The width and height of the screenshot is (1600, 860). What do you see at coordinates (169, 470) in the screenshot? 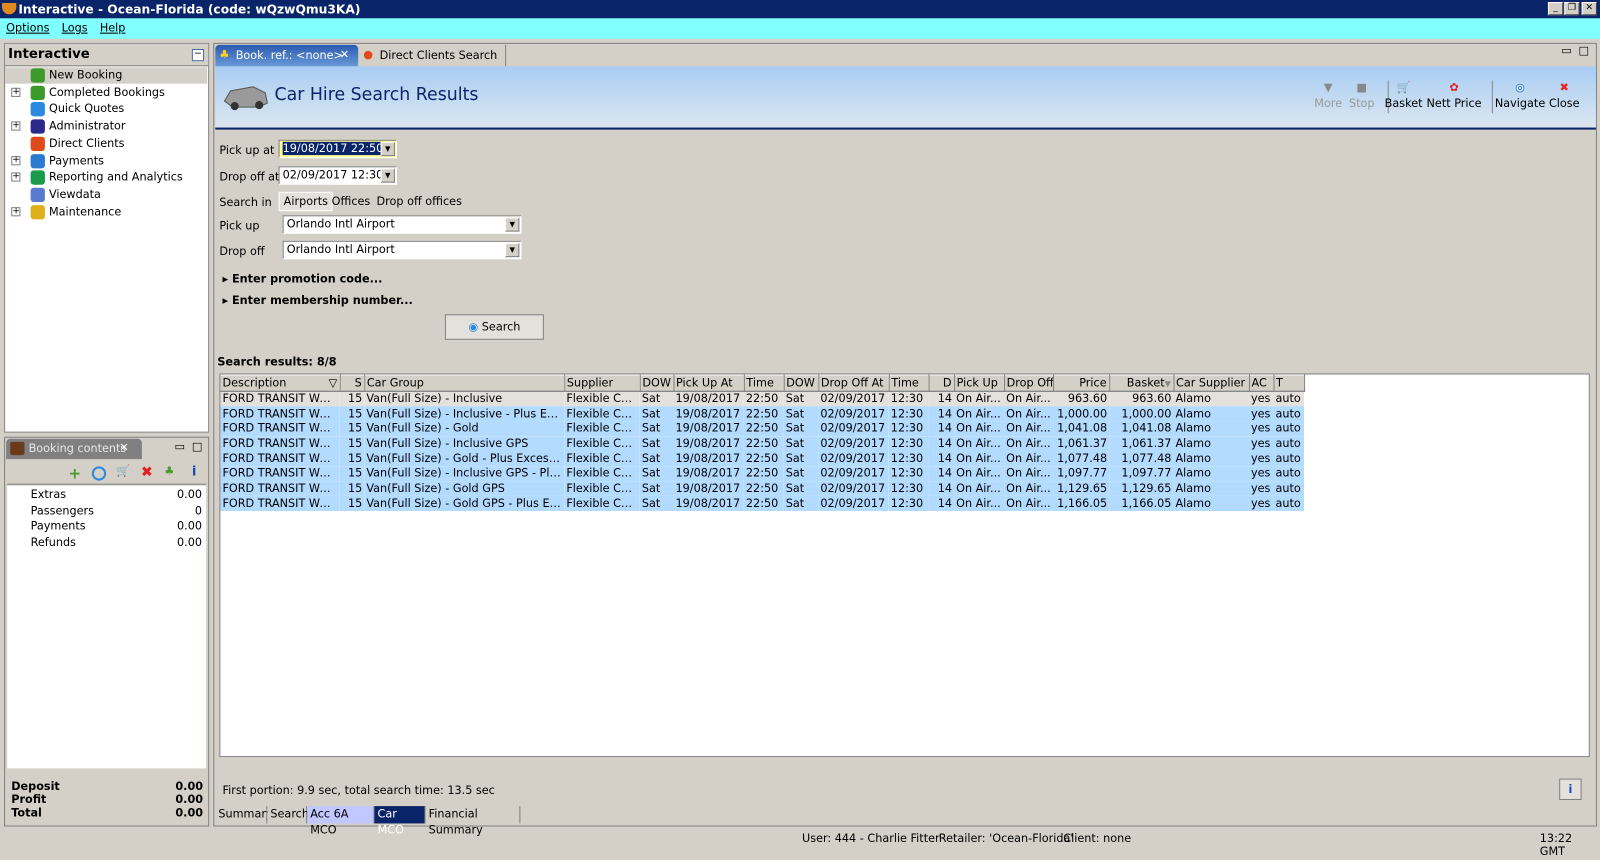
I see `palm-tree-icon: ♣` at bounding box center [169, 470].